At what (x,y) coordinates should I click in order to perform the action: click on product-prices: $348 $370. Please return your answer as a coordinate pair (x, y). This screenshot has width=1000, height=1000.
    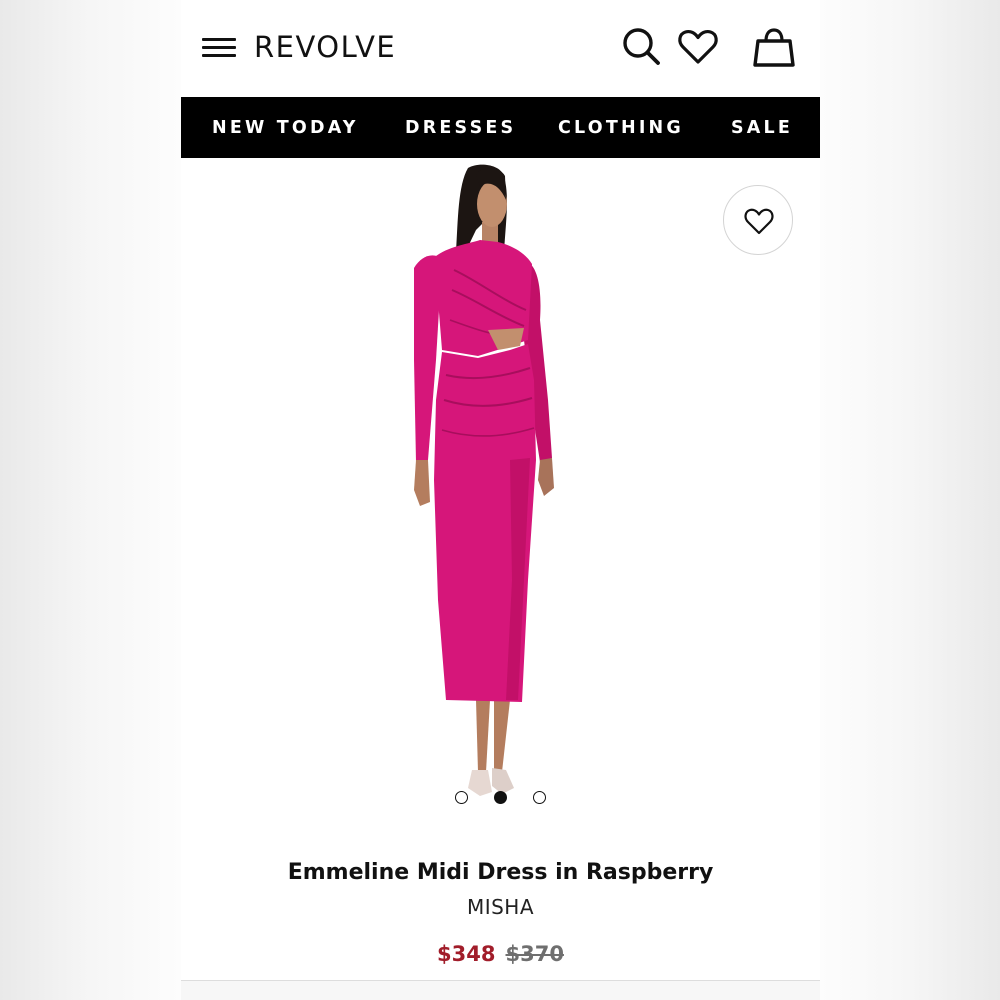
    Looking at the image, I should click on (500, 954).